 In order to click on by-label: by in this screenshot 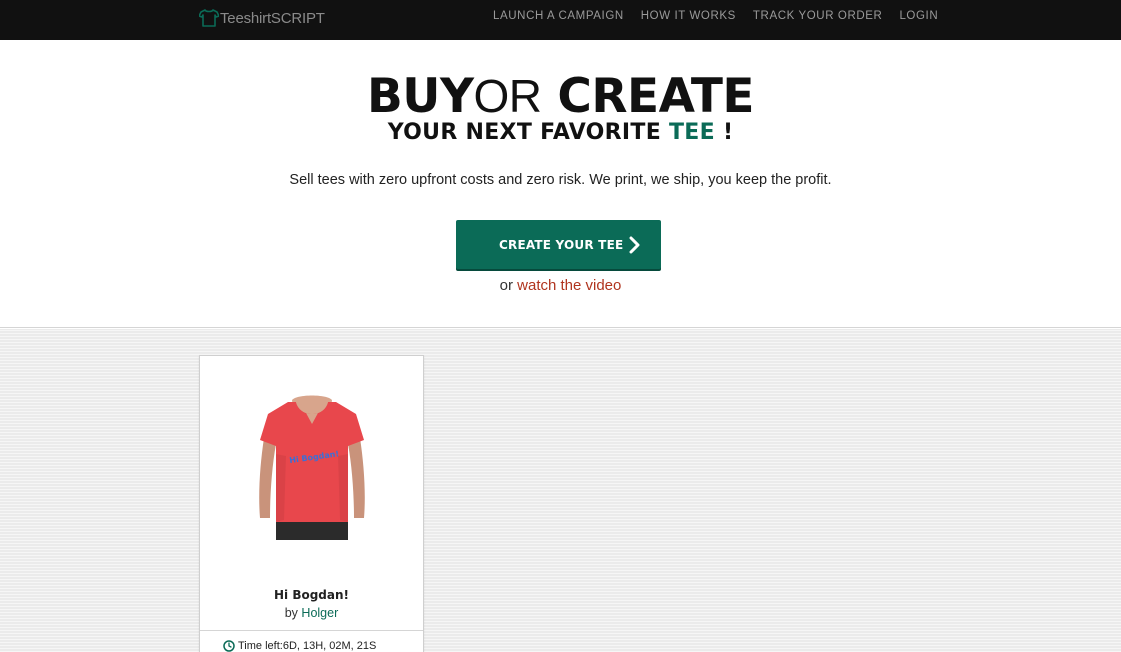, I will do `click(291, 613)`.